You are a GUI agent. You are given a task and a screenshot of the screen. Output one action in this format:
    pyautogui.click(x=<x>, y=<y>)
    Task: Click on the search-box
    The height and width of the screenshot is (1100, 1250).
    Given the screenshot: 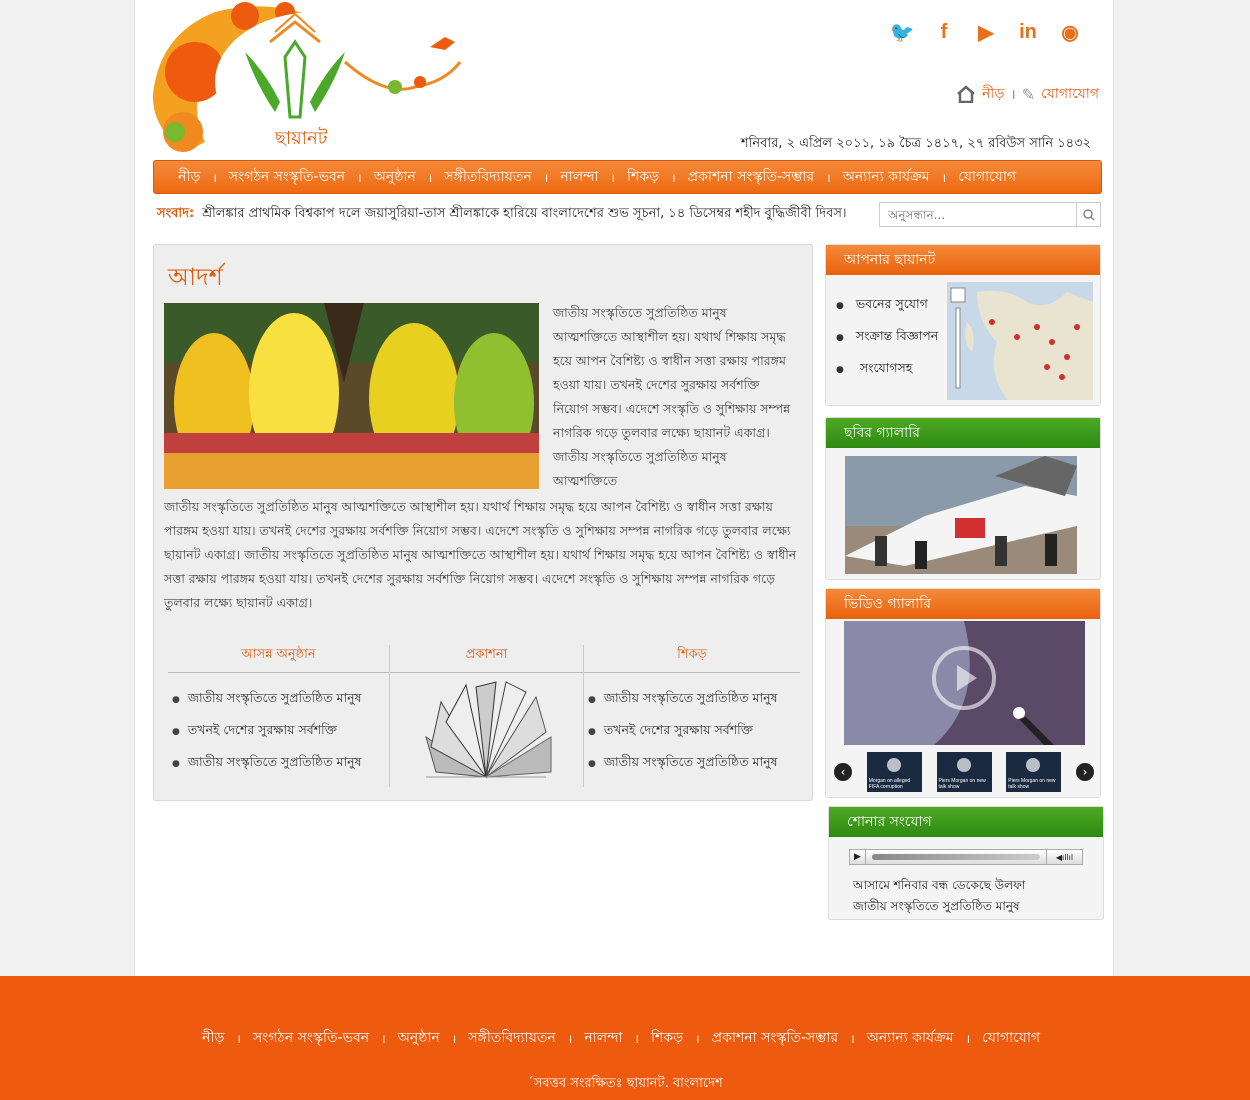 What is the action you would take?
    pyautogui.click(x=990, y=214)
    